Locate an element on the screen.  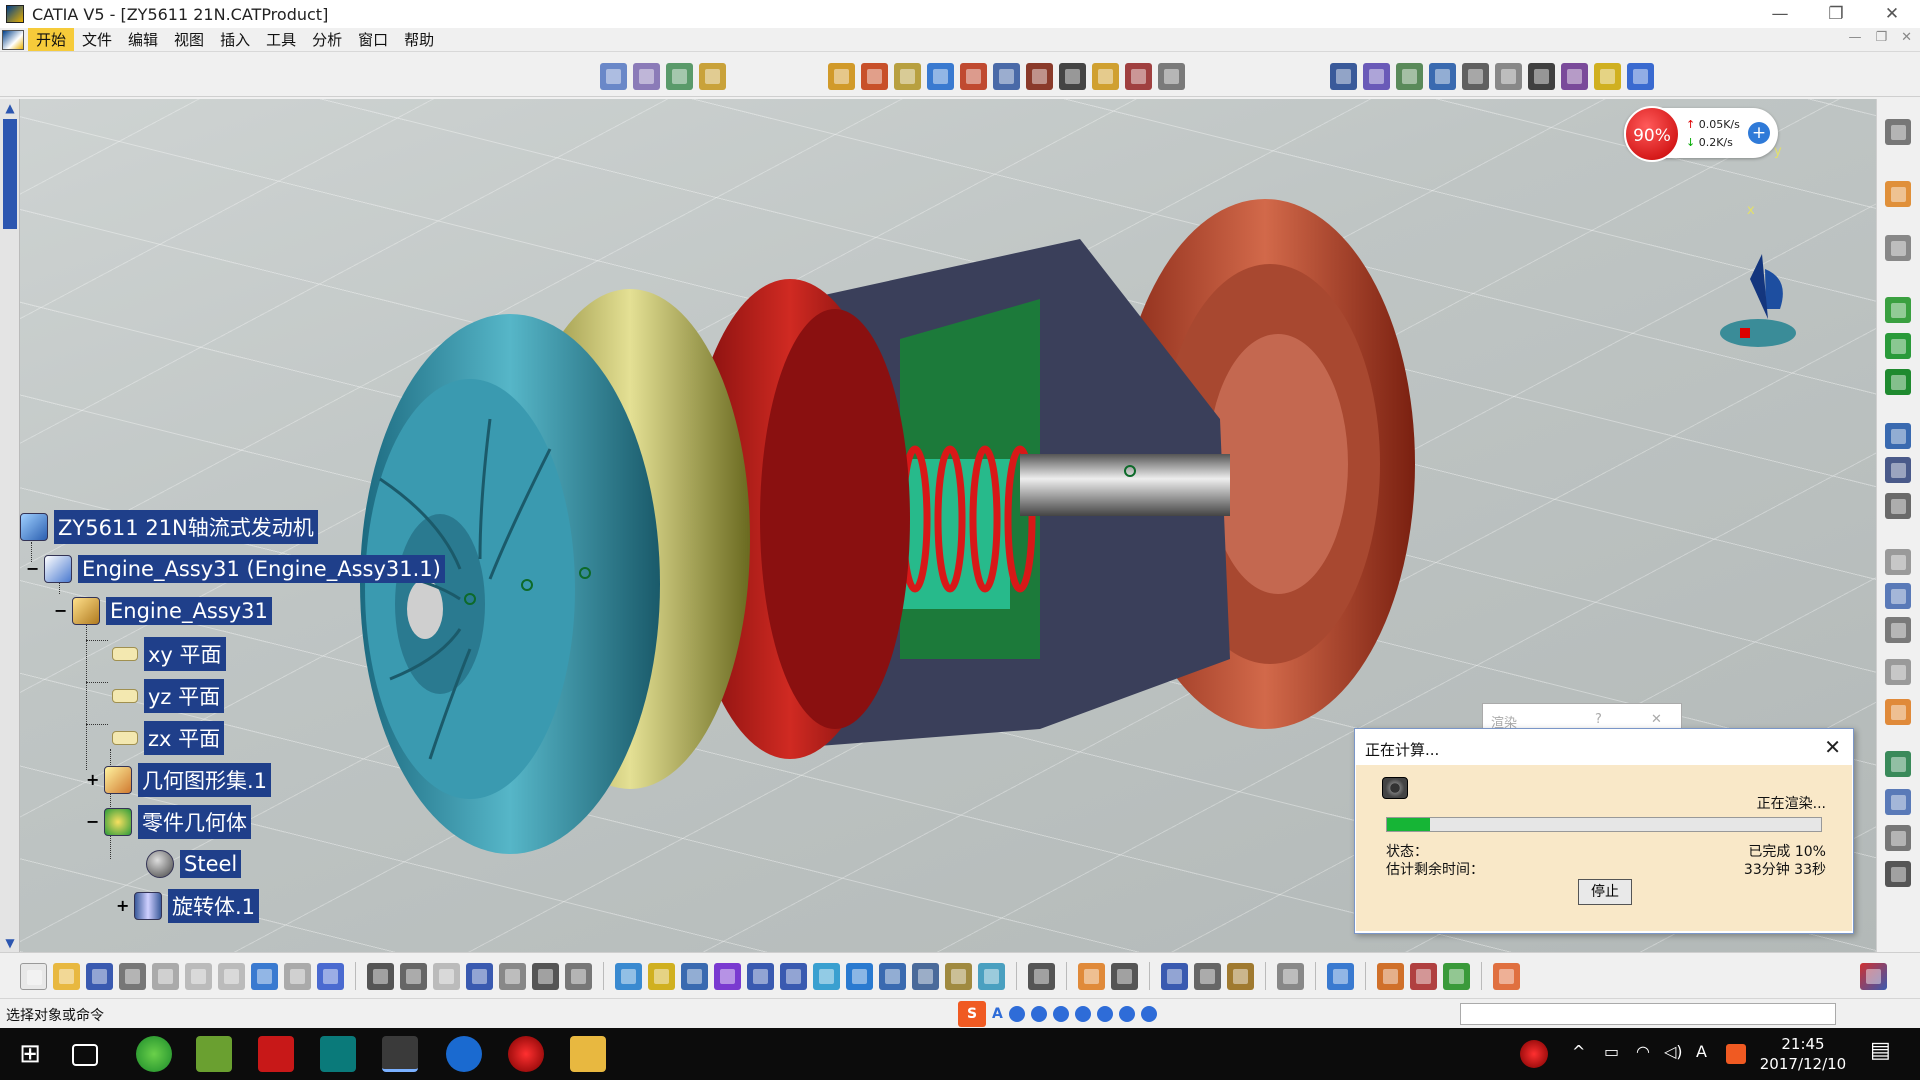
print-icon is located at coordinates (132, 976).